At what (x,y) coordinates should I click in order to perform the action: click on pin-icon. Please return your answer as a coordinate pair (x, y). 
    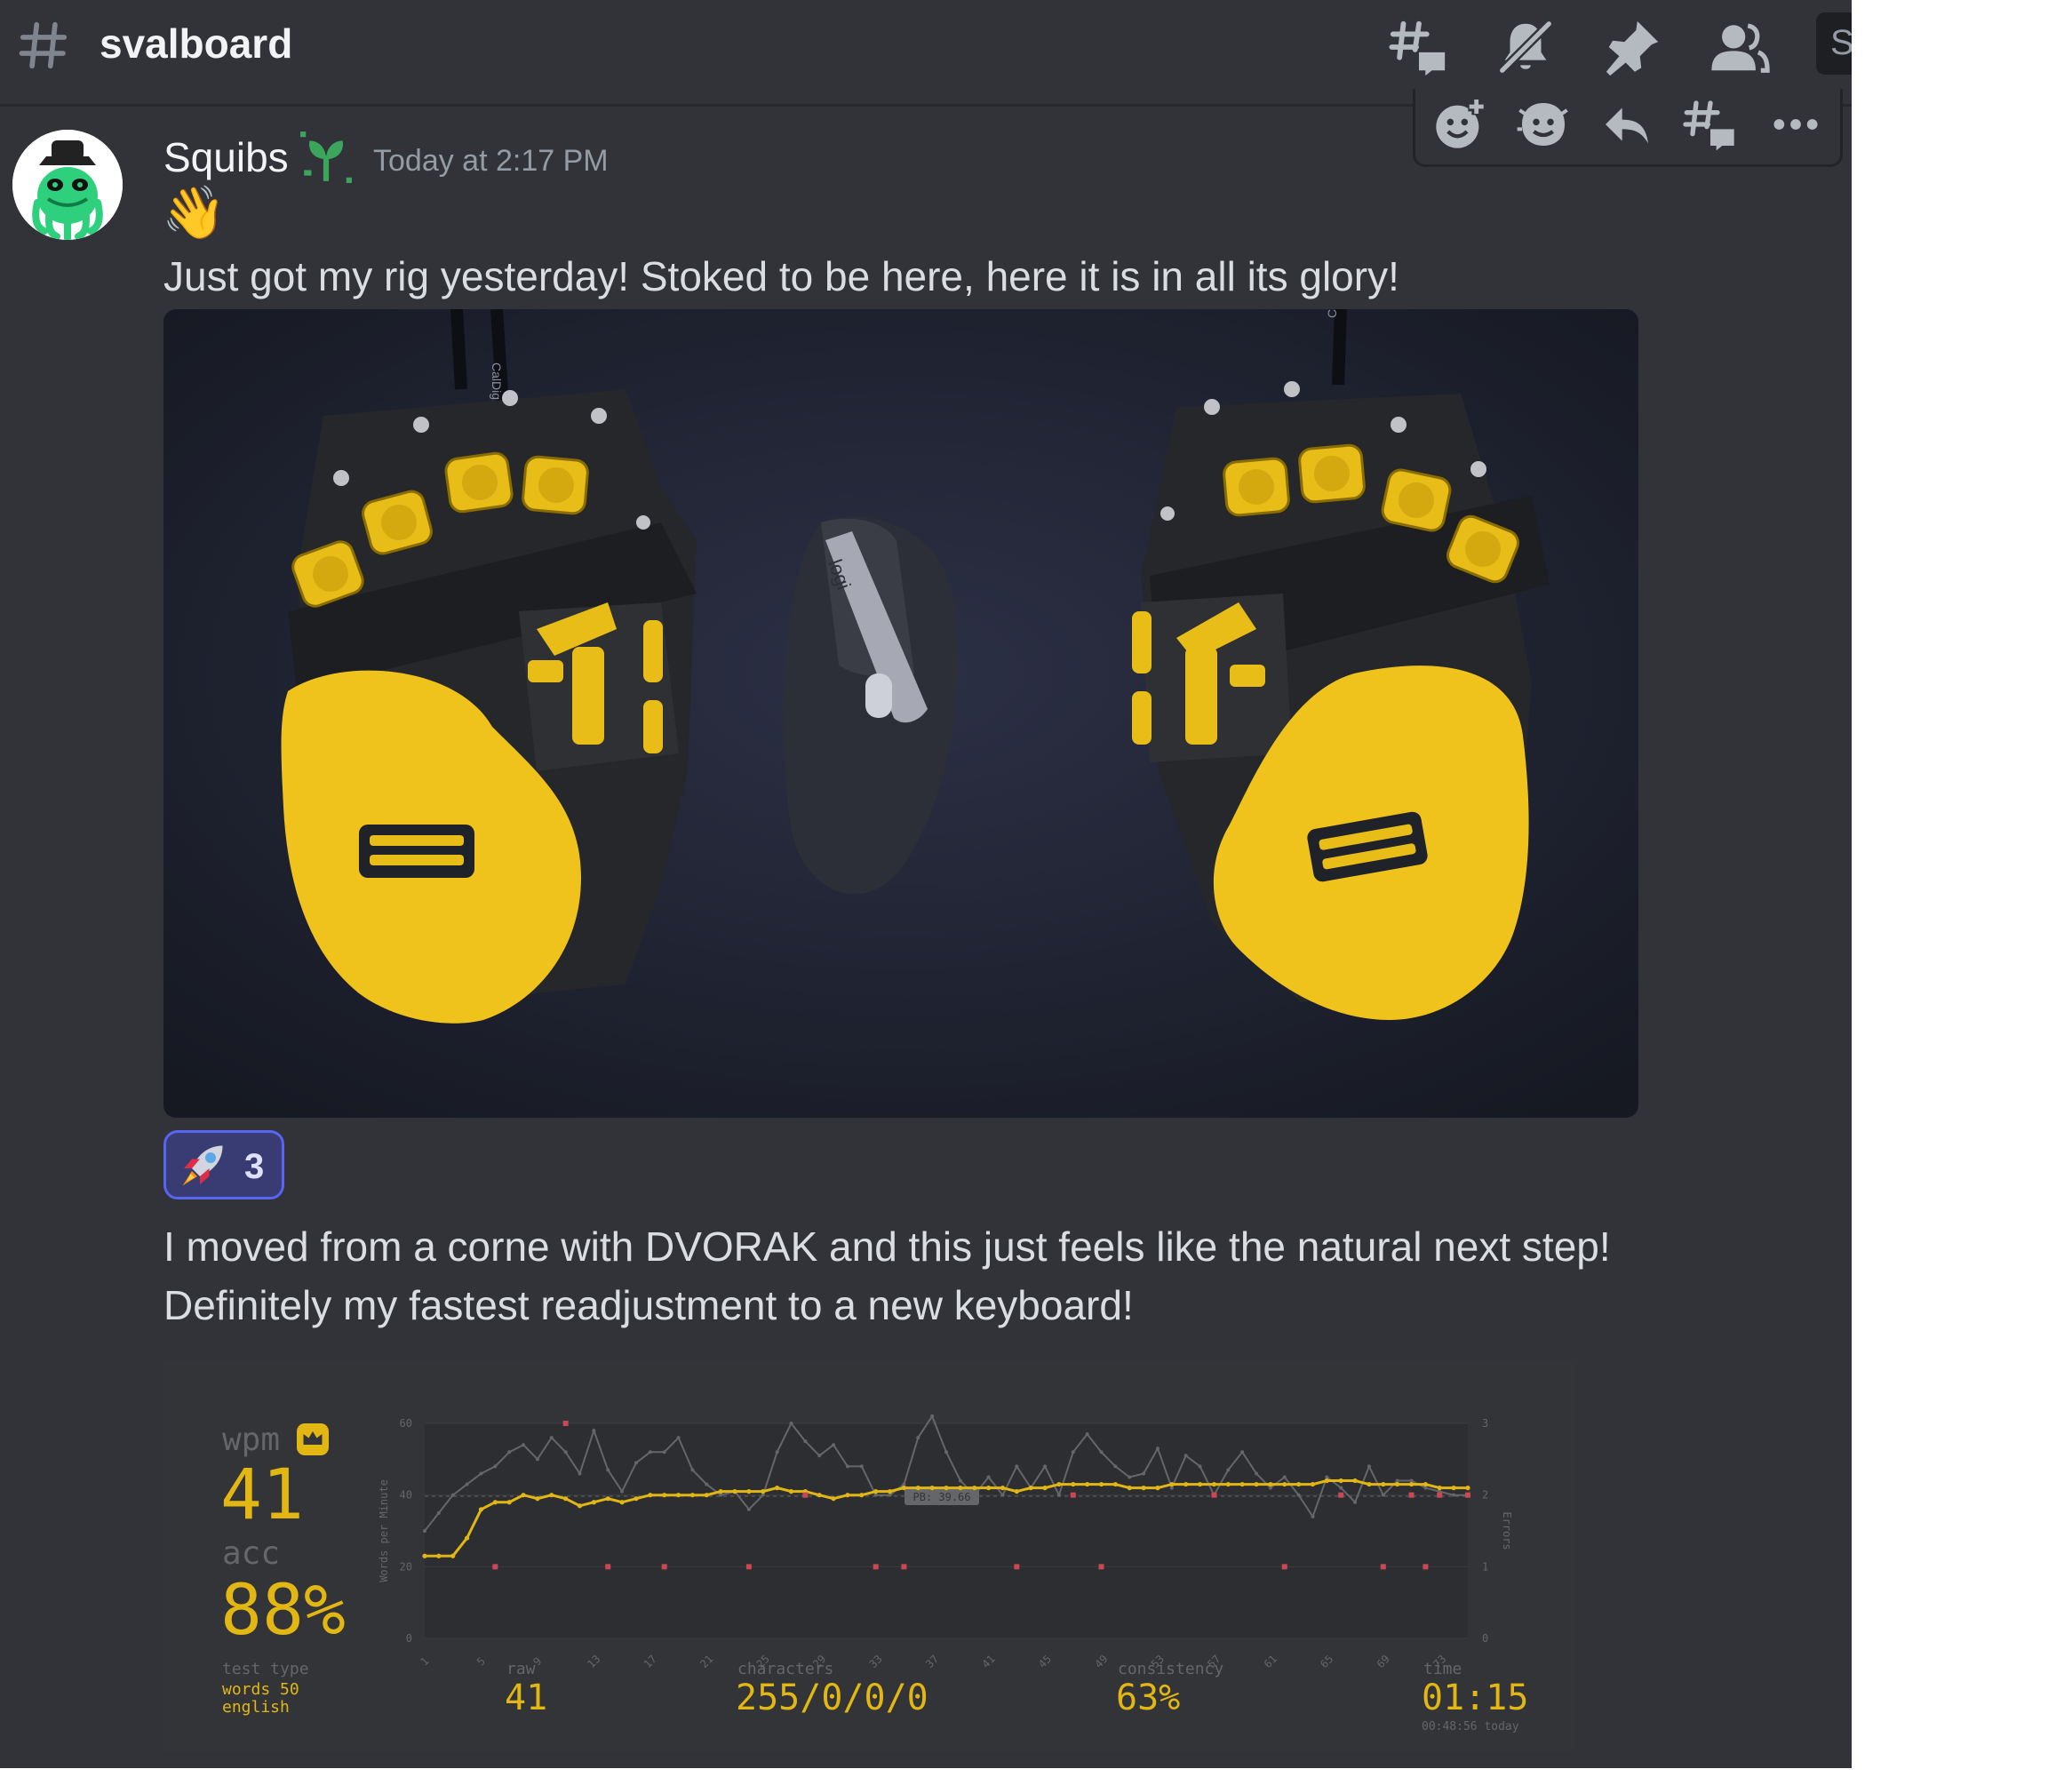
    Looking at the image, I should click on (1632, 47).